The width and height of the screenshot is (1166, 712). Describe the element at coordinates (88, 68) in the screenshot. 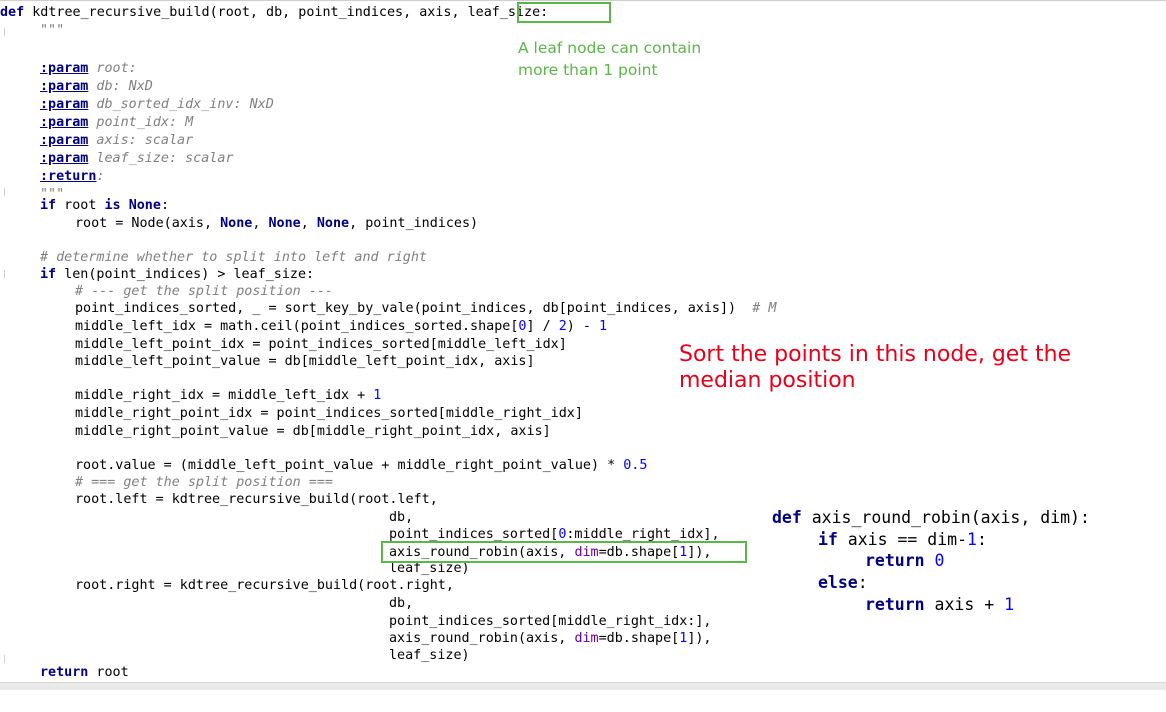

I see `docstring-param-root: :param root:` at that location.